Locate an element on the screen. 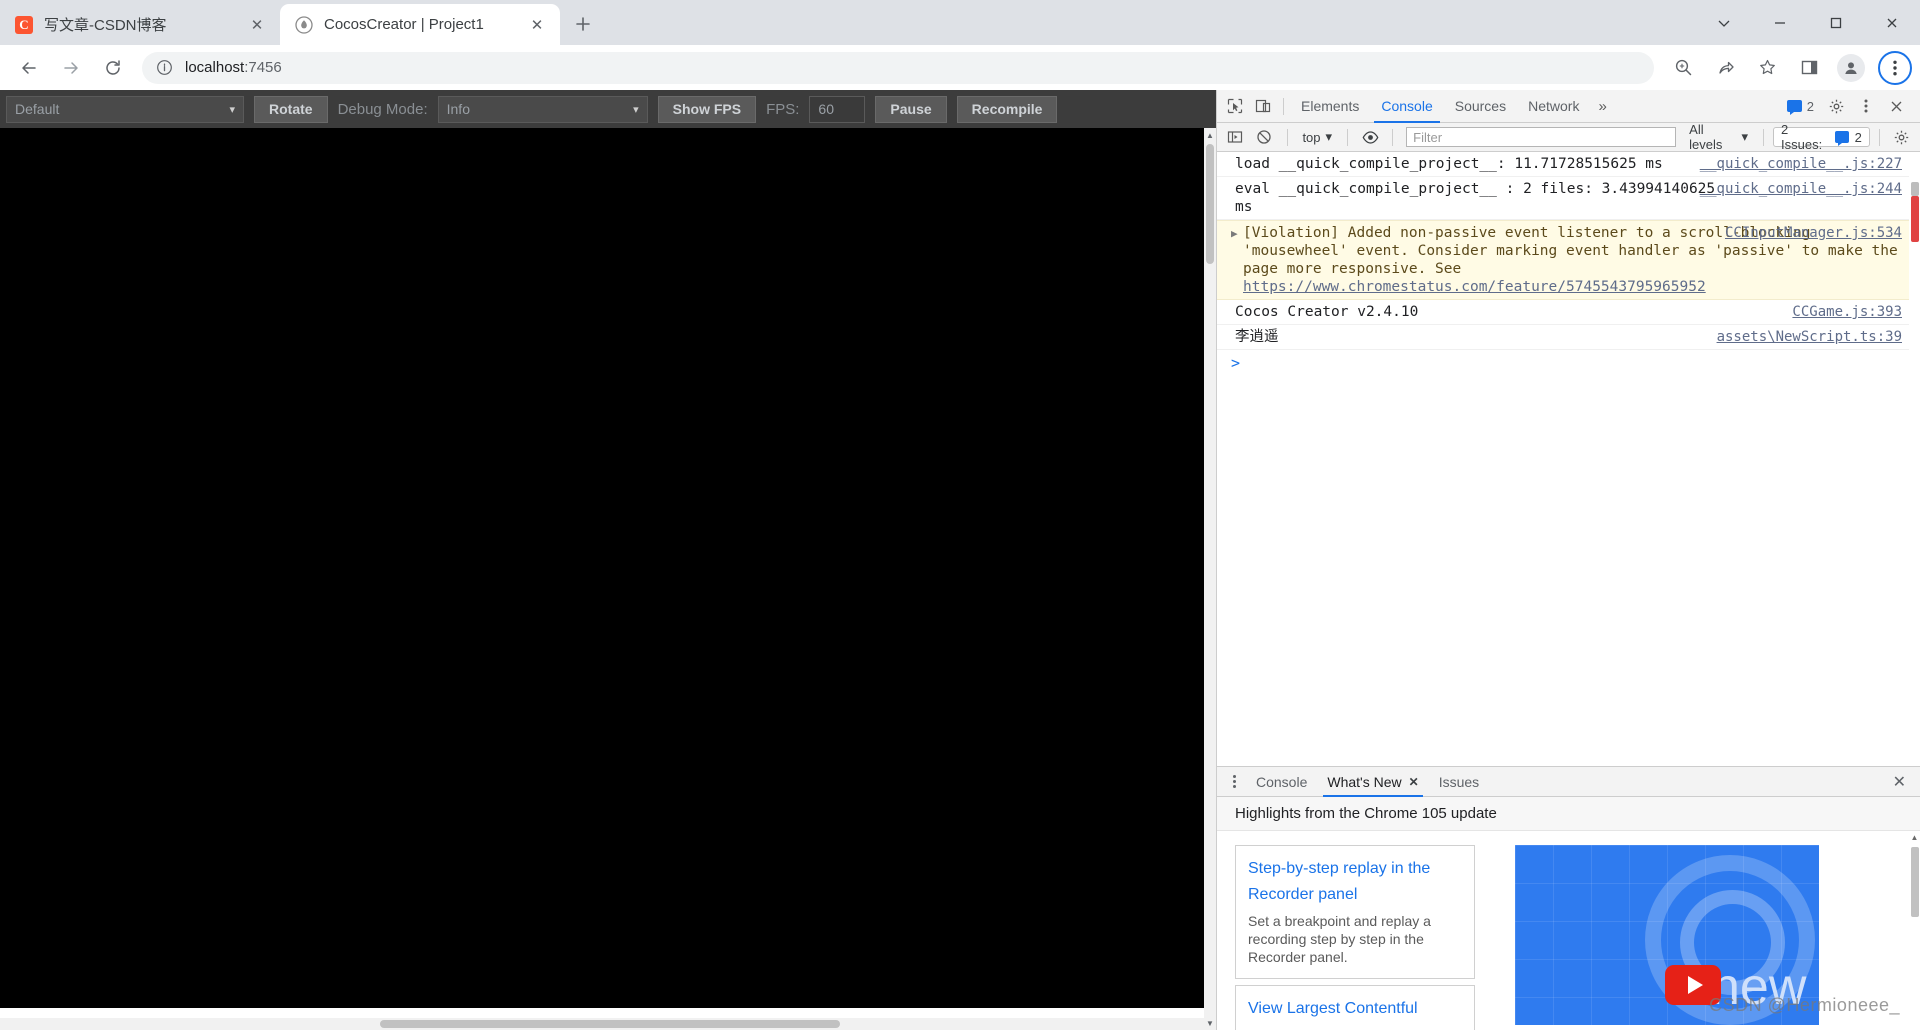 The width and height of the screenshot is (1920, 1030). issues-button: 2 Issues: 2 is located at coordinates (1821, 137).